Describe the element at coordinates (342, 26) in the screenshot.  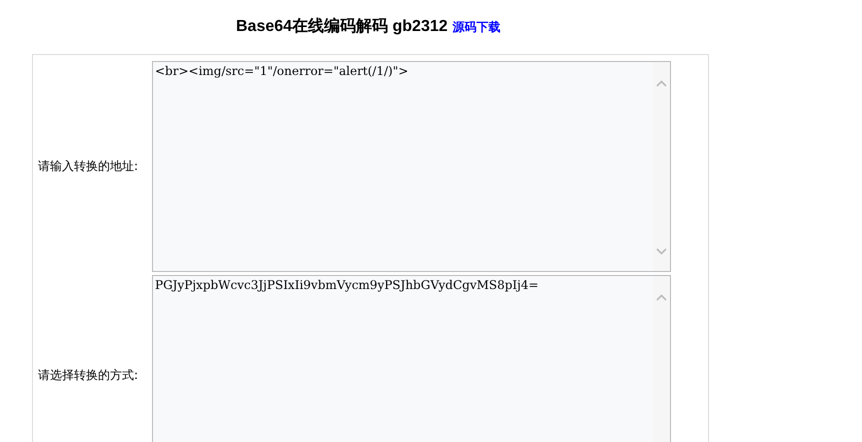
I see `page-title: Base64在线编码解码 gb2312` at that location.